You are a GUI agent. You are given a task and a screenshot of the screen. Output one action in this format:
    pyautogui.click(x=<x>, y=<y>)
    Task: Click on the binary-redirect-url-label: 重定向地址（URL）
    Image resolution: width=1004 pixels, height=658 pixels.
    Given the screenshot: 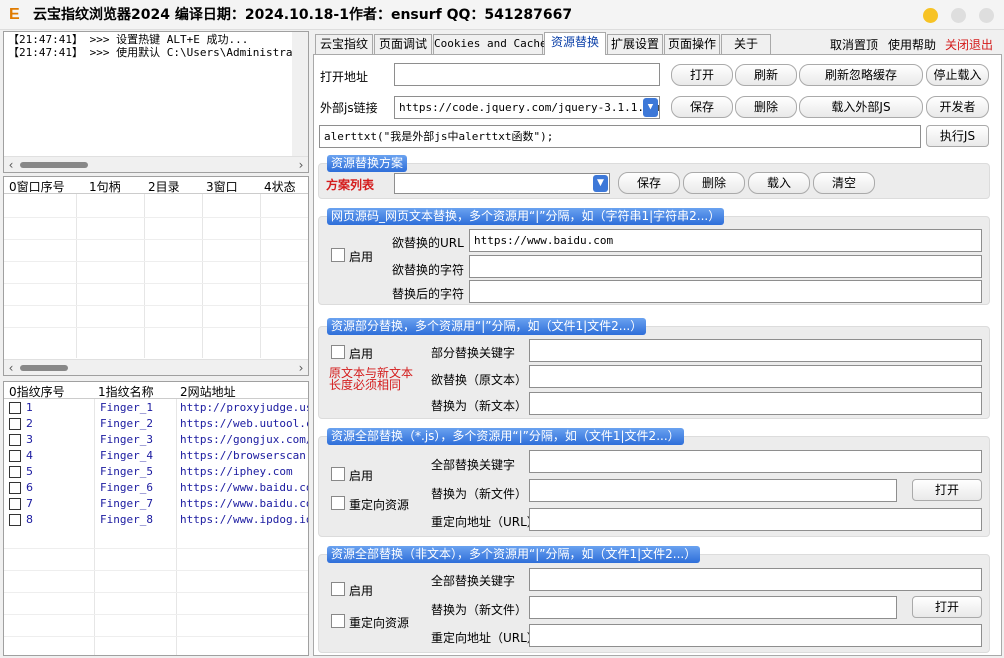 What is the action you would take?
    pyautogui.click(x=485, y=638)
    